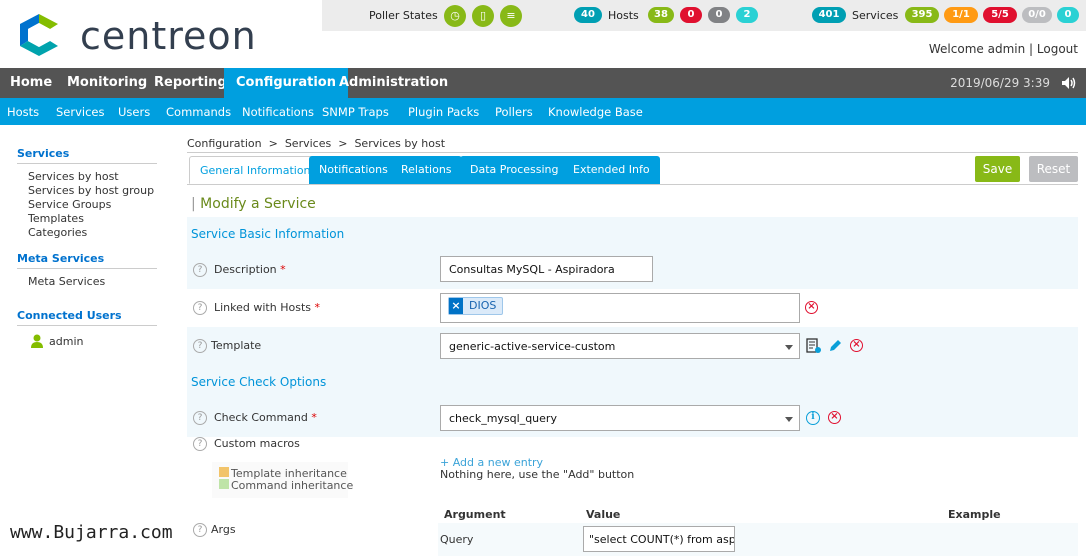 Image resolution: width=1086 pixels, height=556 pixels. Describe the element at coordinates (87, 260) in the screenshot. I see `sidebar-section-meta-services: Meta Services` at that location.